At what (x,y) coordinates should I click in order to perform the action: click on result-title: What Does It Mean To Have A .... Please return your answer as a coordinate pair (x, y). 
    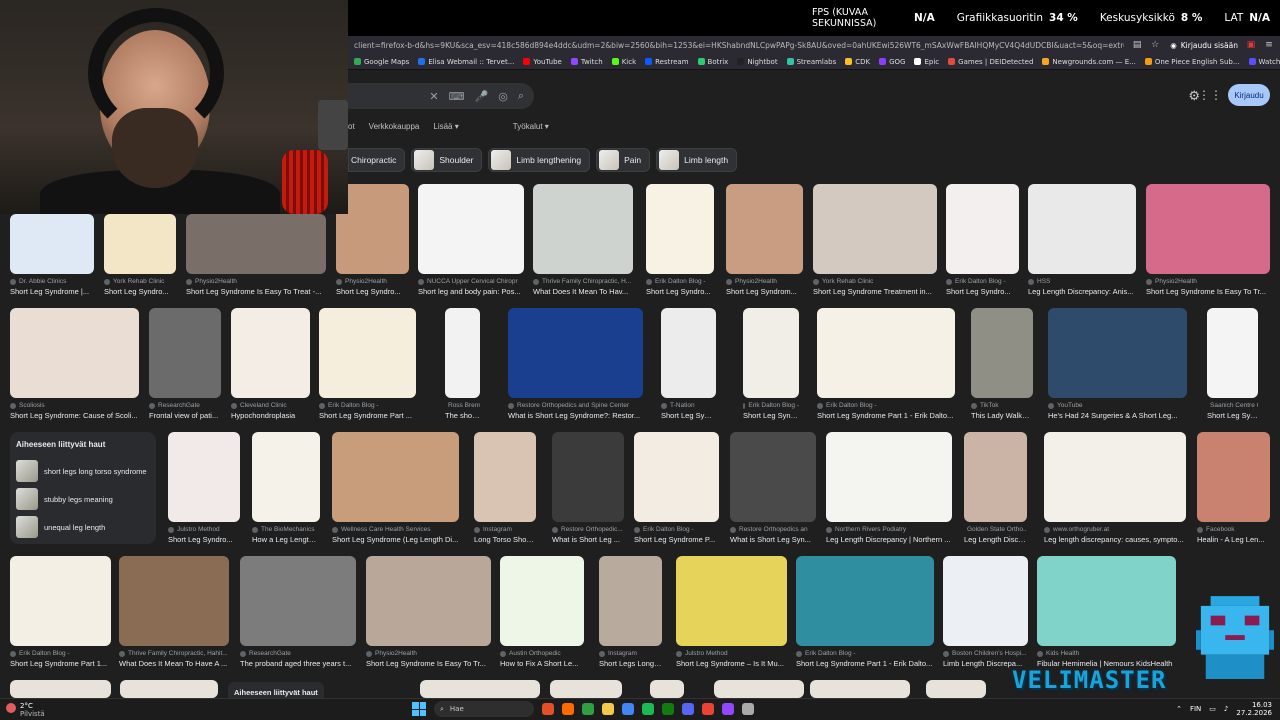
    Looking at the image, I should click on (174, 663).